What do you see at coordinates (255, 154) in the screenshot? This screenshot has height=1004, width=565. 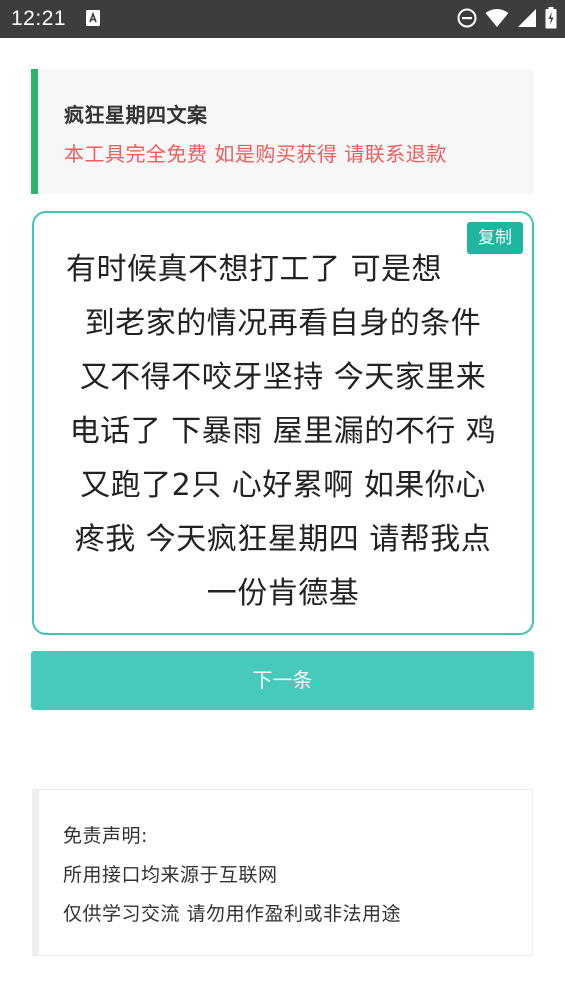 I see `refund-notice: 本工具完全免费 如是购买获得 请联系退款` at bounding box center [255, 154].